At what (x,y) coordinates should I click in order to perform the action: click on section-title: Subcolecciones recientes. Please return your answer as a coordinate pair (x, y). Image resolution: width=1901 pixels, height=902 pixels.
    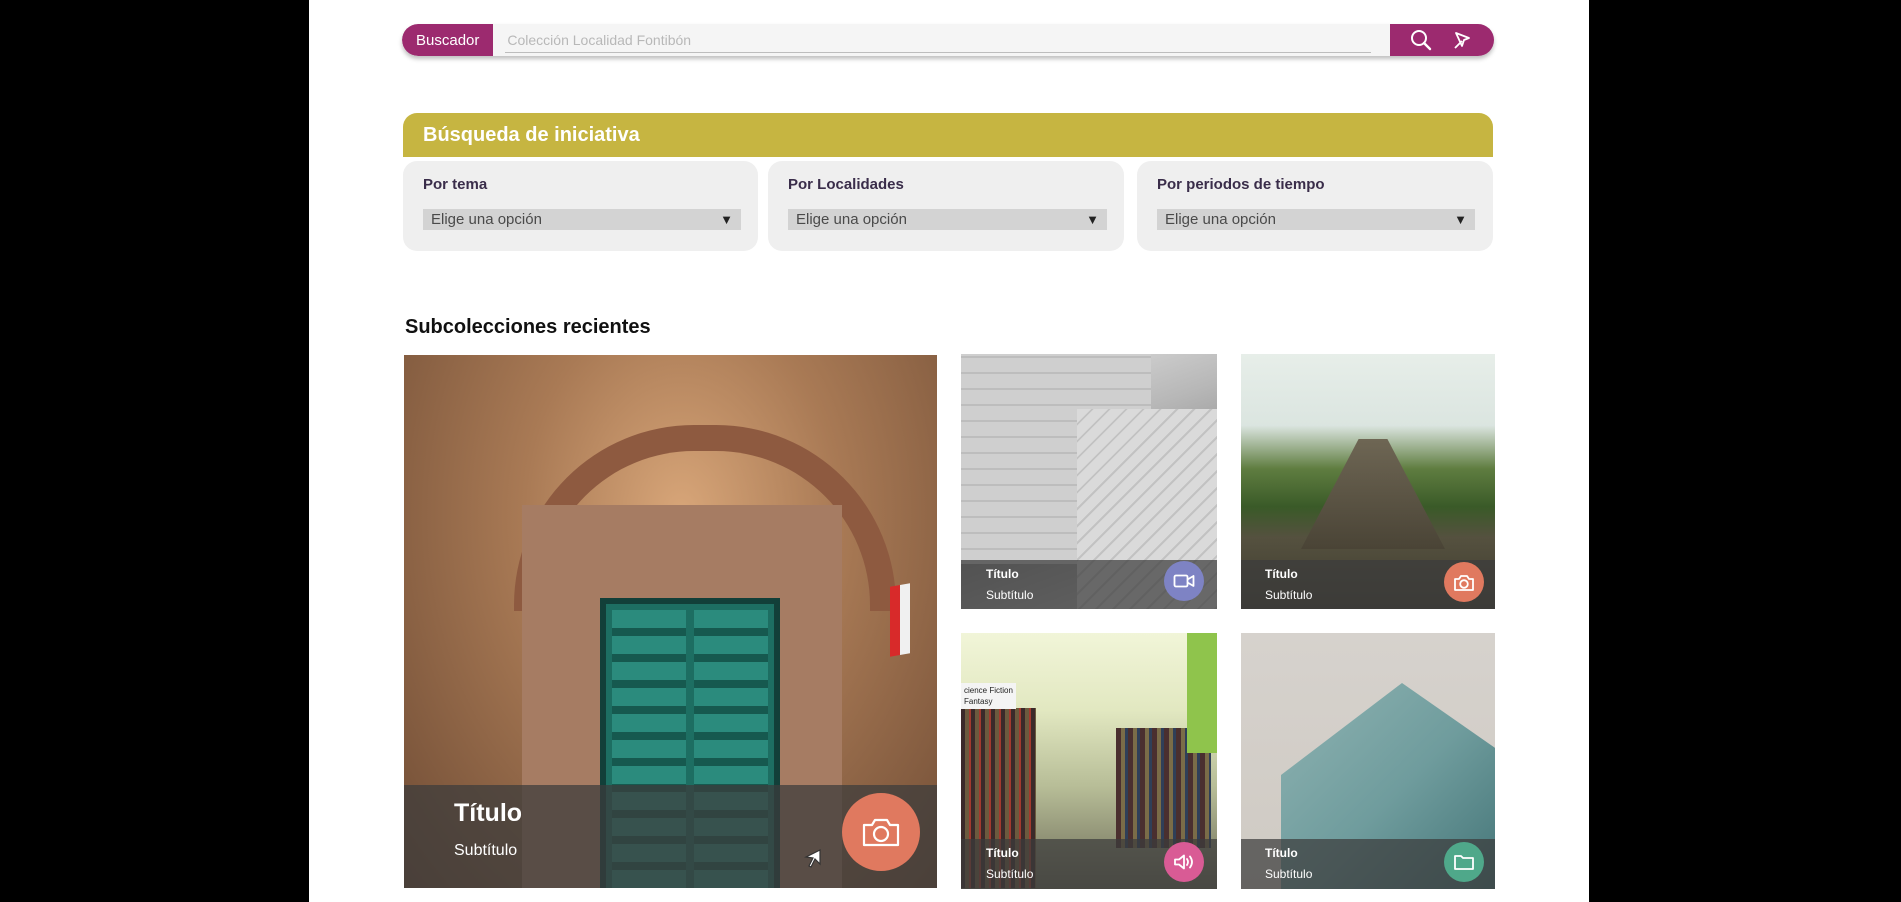
    Looking at the image, I should click on (528, 327).